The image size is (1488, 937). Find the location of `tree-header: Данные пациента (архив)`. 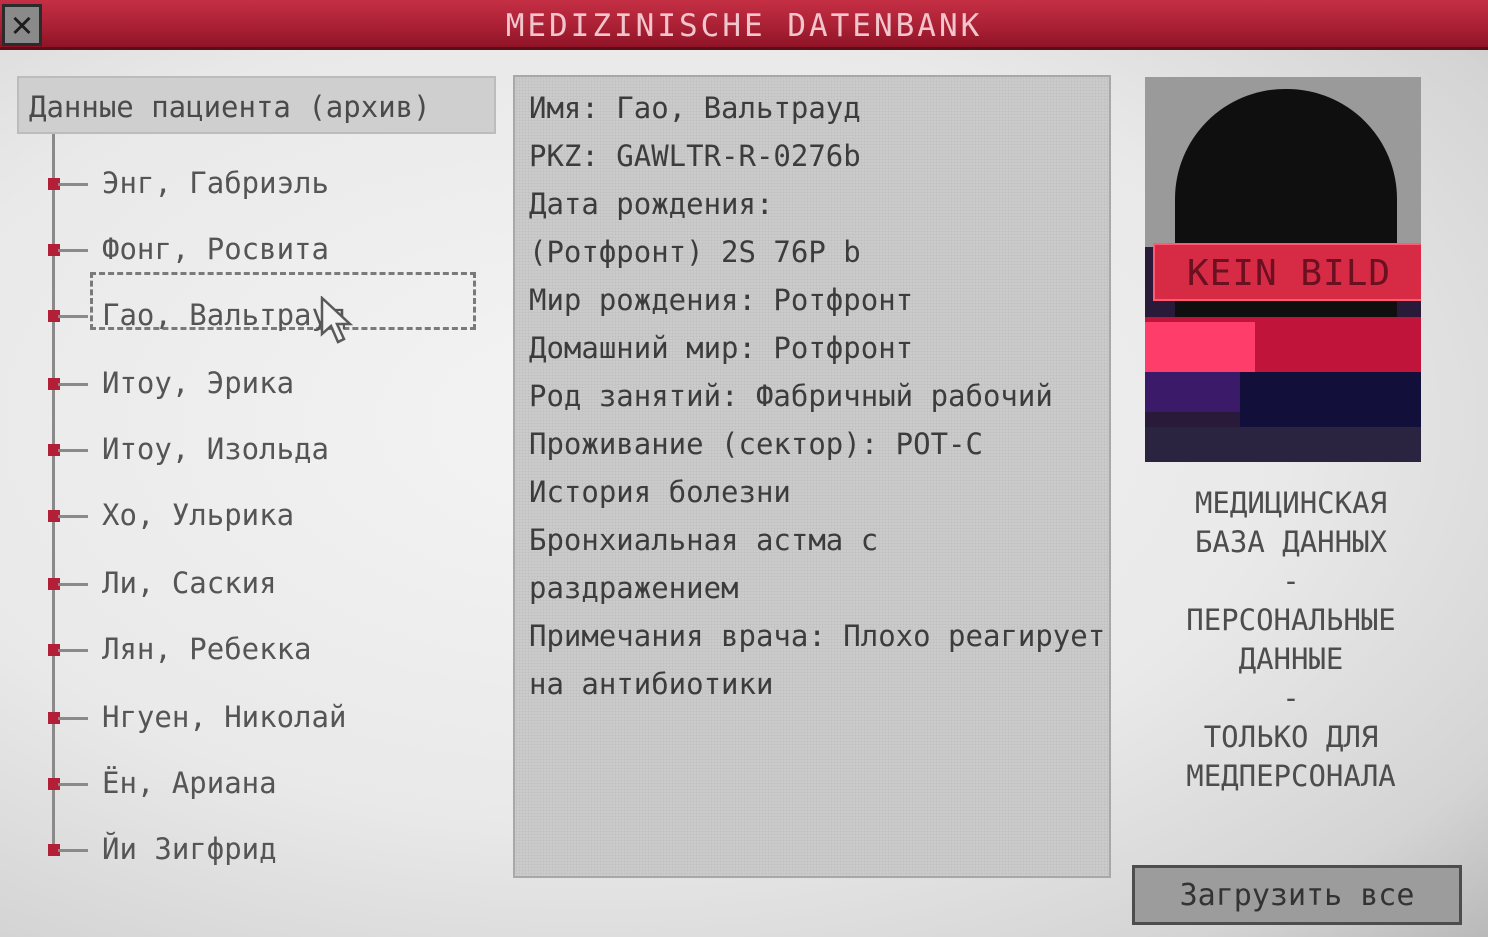

tree-header: Данные пациента (архив) is located at coordinates (256, 105).